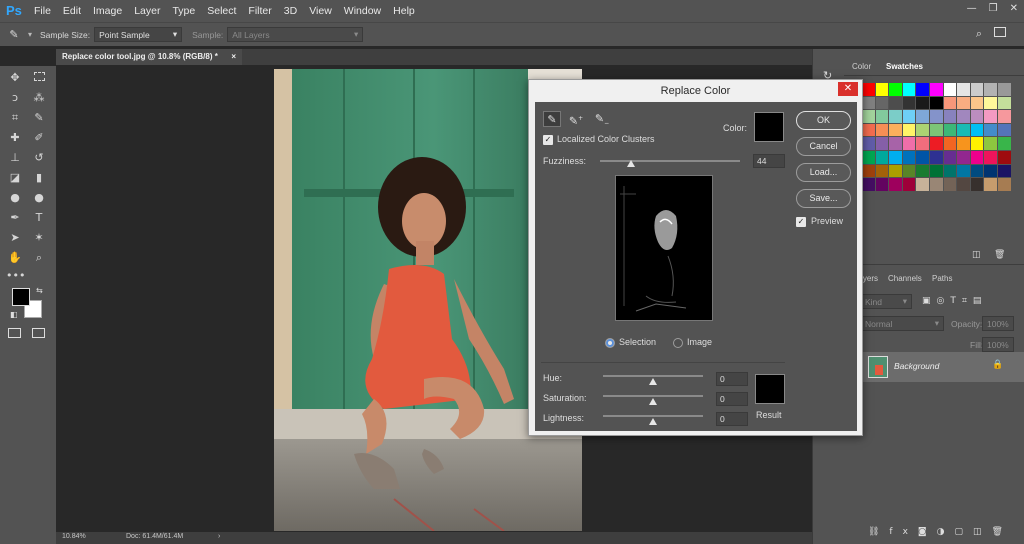  Describe the element at coordinates (14, 333) in the screenshot. I see `quick-mask-icon` at that location.